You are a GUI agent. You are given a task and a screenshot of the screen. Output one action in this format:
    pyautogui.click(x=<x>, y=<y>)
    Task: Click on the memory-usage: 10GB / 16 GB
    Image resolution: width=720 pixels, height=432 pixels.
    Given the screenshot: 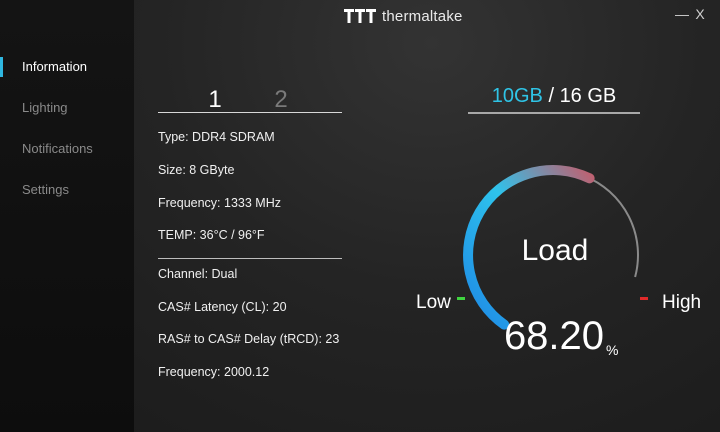 What is the action you would take?
    pyautogui.click(x=554, y=96)
    